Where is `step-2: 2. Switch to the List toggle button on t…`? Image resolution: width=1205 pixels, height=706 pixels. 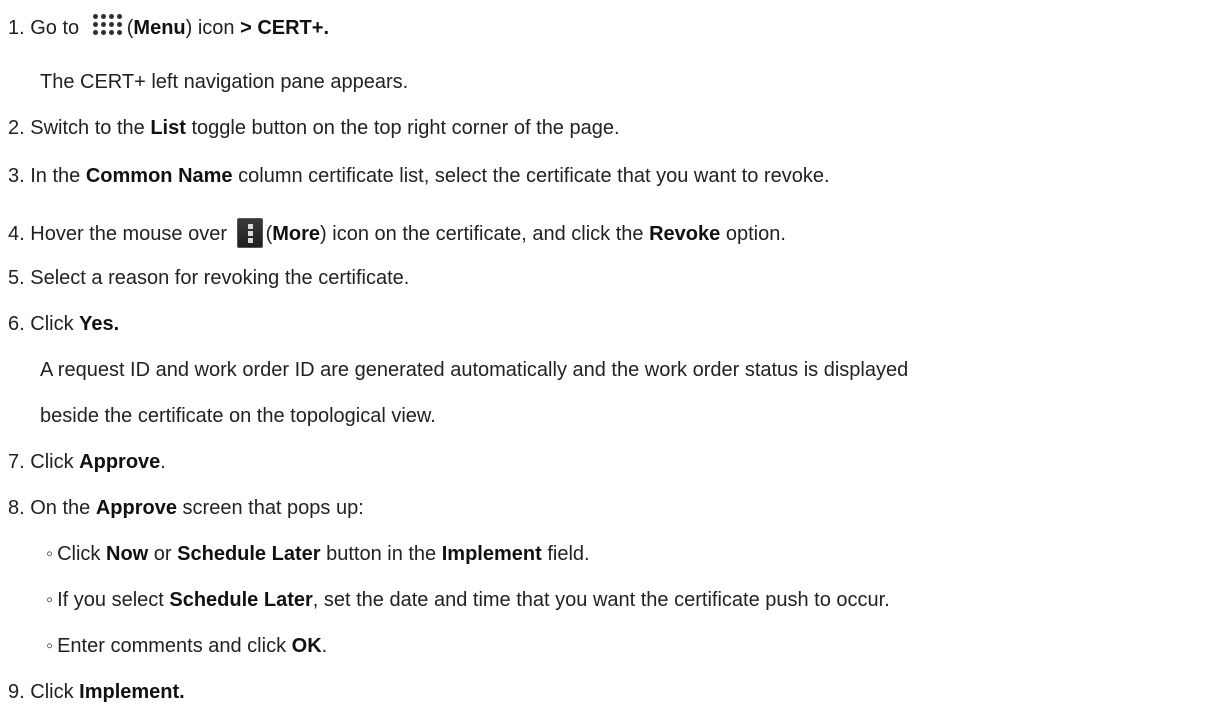 step-2: 2. Switch to the List toggle button on t… is located at coordinates (314, 128).